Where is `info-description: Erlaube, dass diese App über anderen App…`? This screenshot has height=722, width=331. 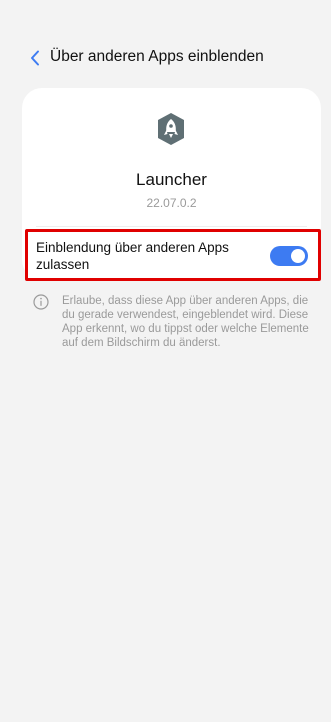
info-description: Erlaube, dass diese App über anderen App… is located at coordinates (185, 322).